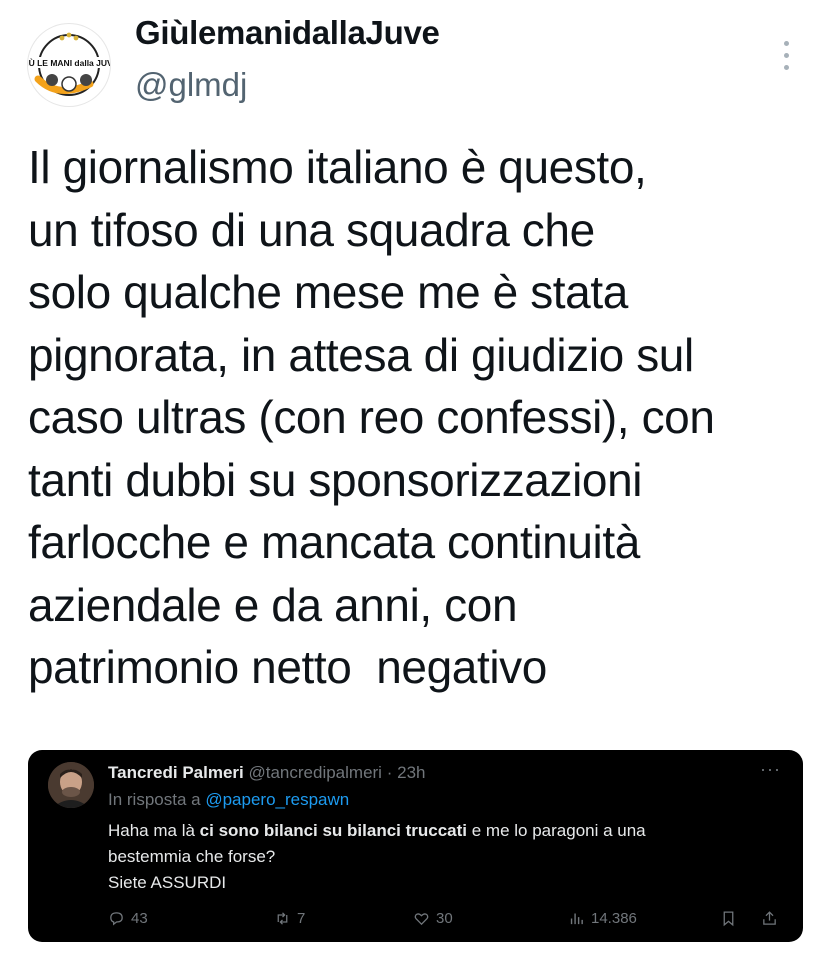 Image resolution: width=828 pixels, height=960 pixels. I want to click on tweet-text-line: solo qualche mese me è stata, so click(328, 292).